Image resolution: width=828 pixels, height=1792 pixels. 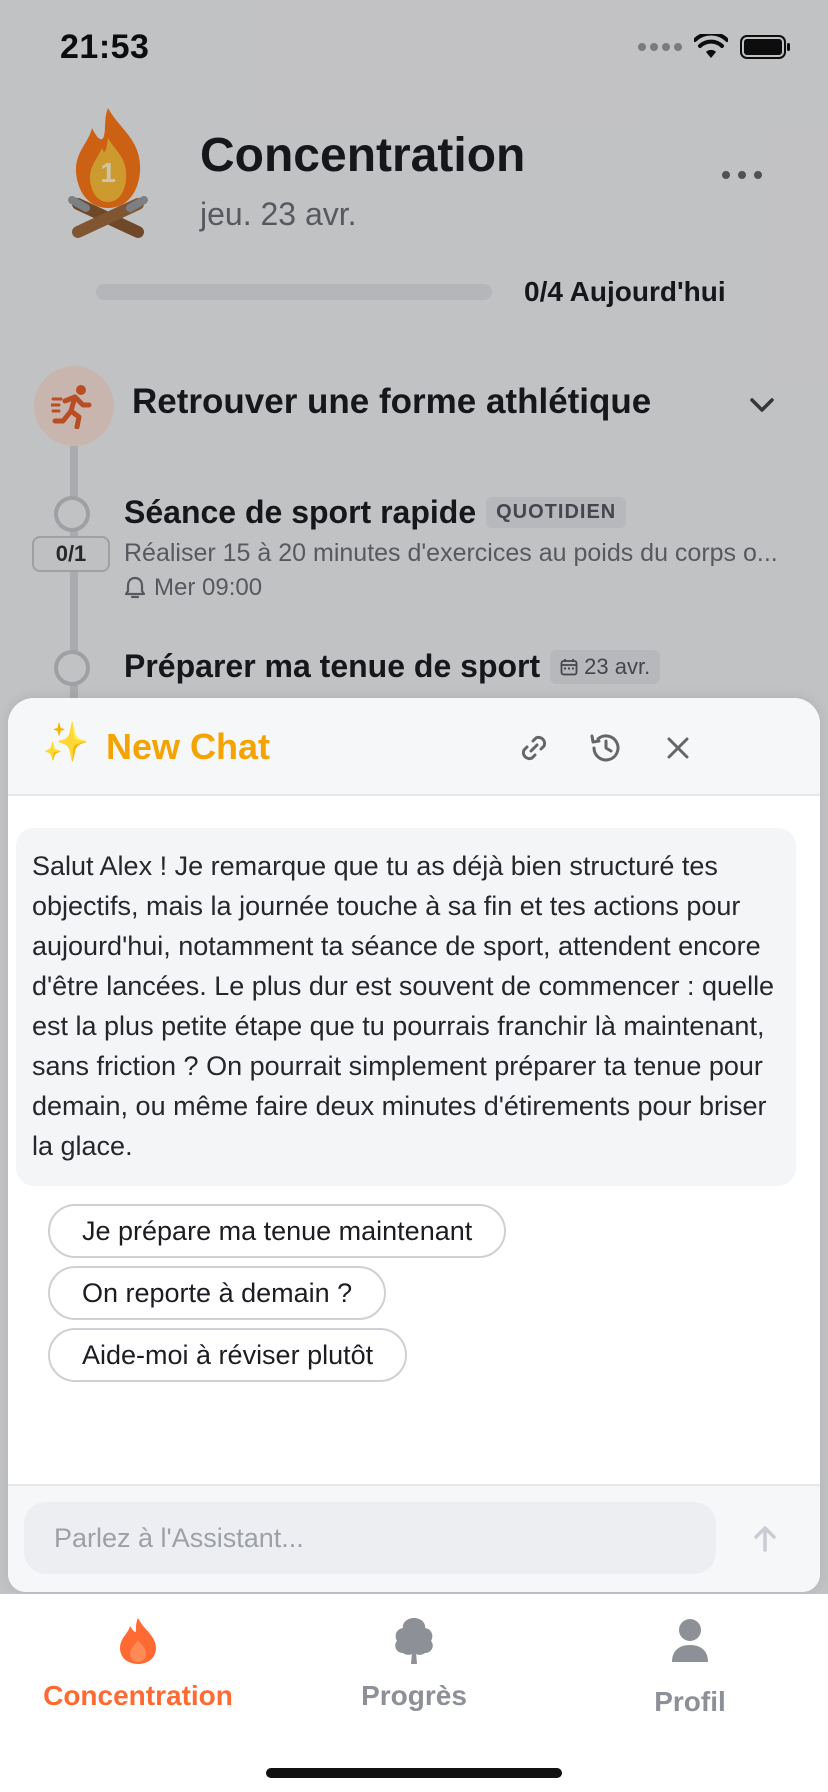 I want to click on close-button, so click(x=678, y=748).